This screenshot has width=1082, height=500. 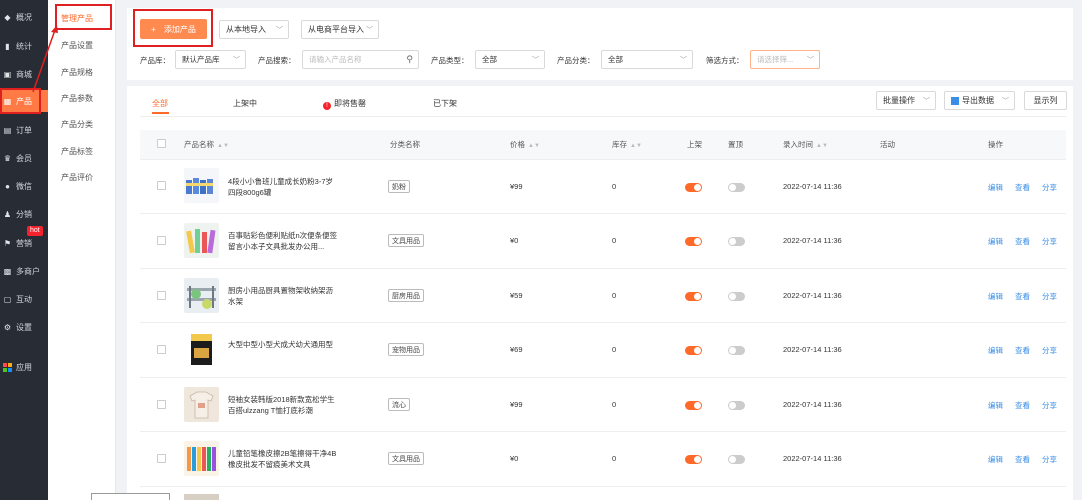 I want to click on users-icon: ♟, so click(x=7, y=214).